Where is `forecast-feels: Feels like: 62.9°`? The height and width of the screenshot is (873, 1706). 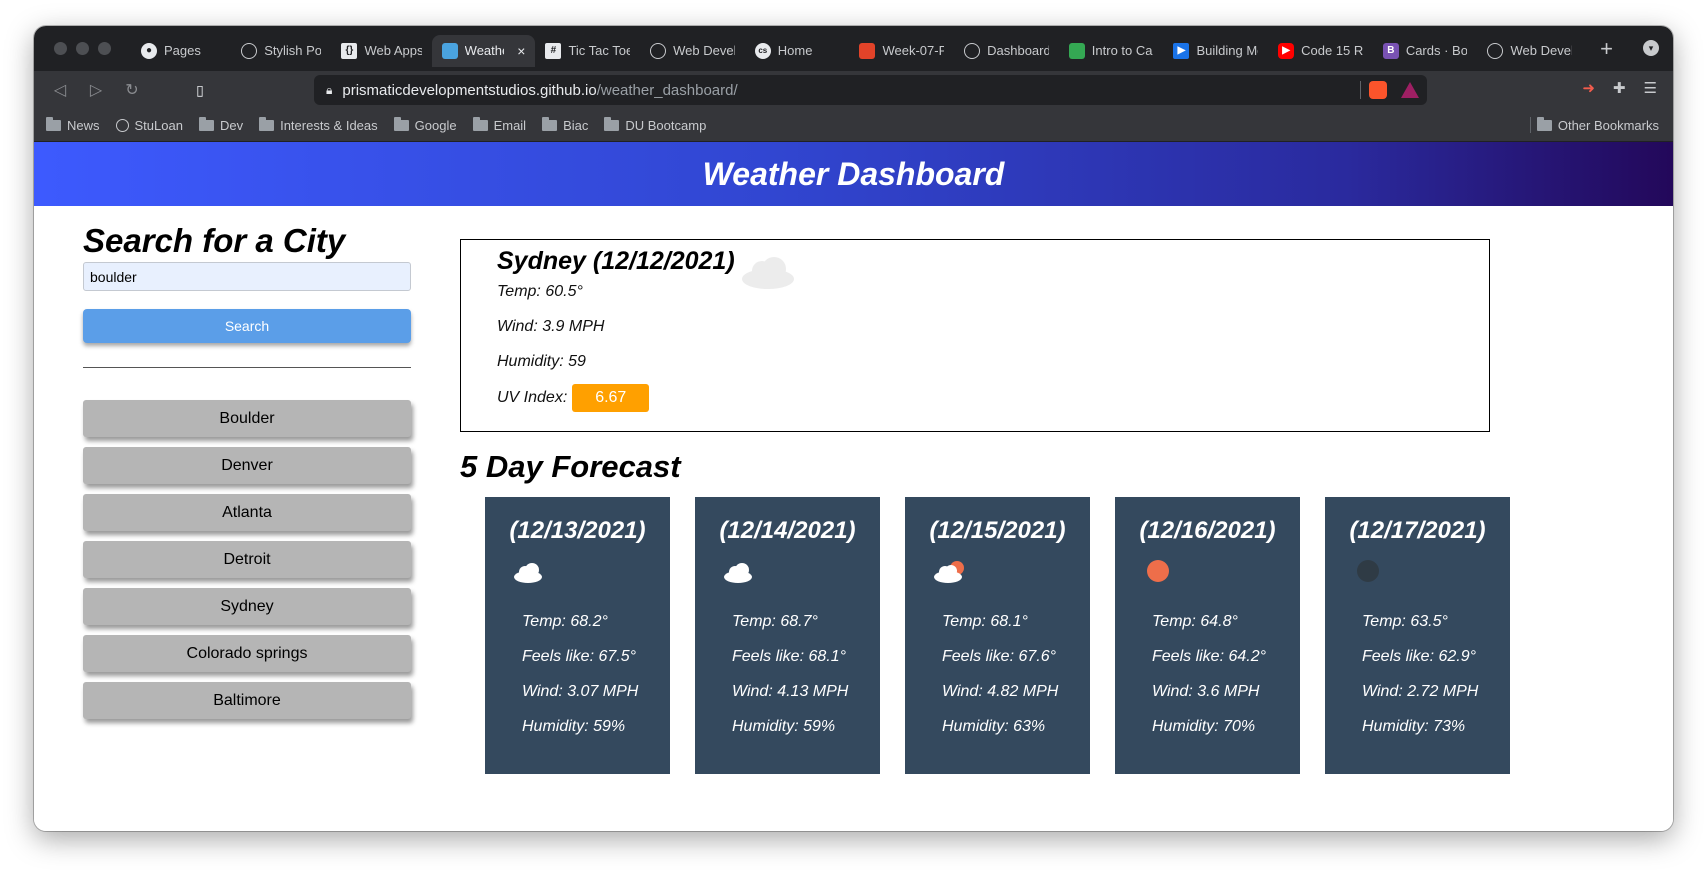
forecast-feels: Feels like: 62.9° is located at coordinates (1419, 656).